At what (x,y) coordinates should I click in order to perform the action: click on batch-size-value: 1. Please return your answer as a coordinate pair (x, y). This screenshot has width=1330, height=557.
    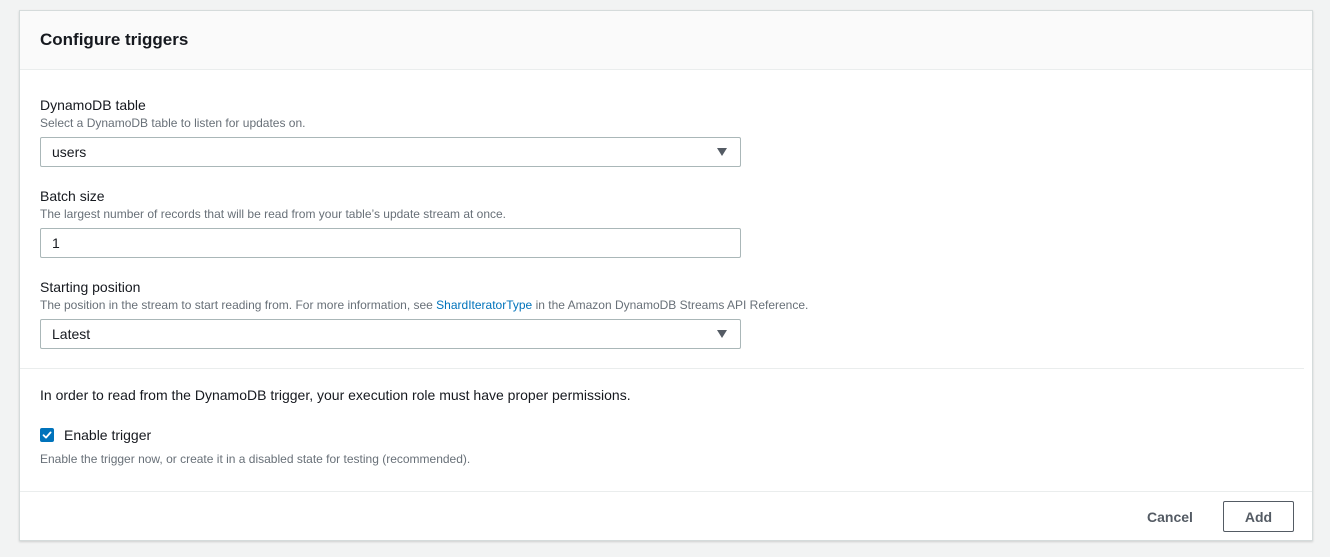
    Looking at the image, I should click on (56, 243).